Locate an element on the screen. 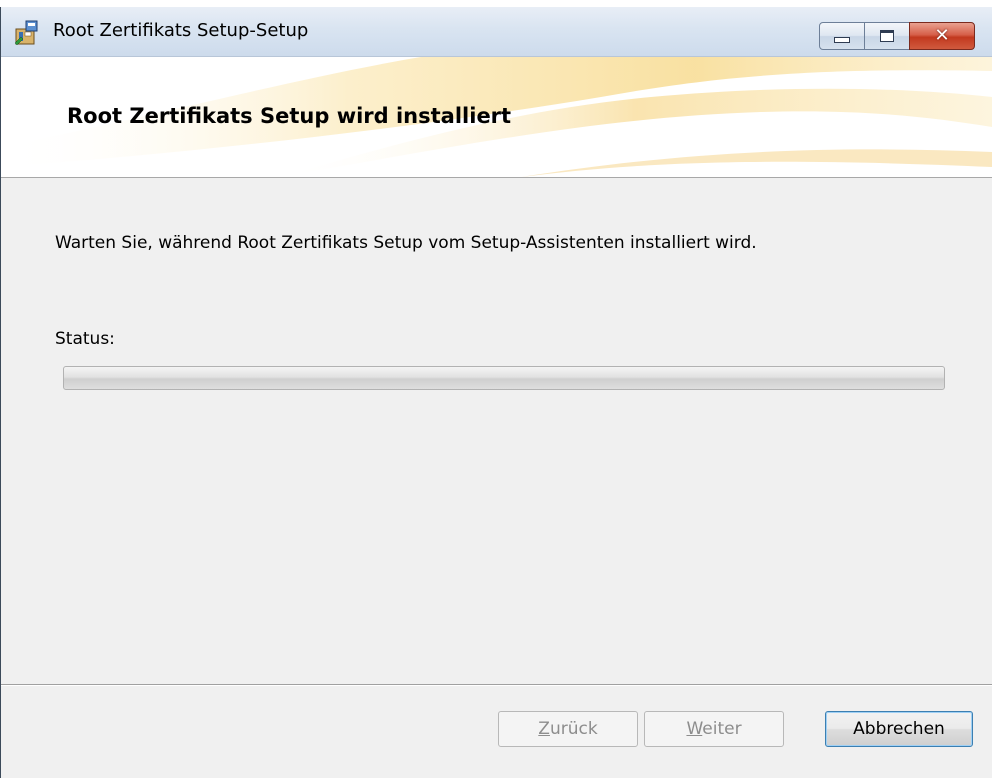 This screenshot has height=778, width=992. back-button: Zurück is located at coordinates (568, 729).